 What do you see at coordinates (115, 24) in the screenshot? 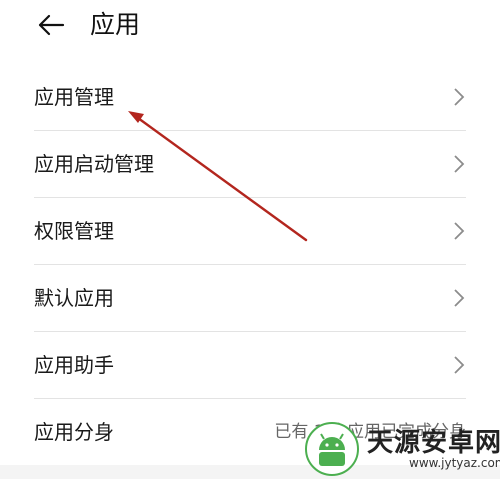
I see `page-title: 应用` at bounding box center [115, 24].